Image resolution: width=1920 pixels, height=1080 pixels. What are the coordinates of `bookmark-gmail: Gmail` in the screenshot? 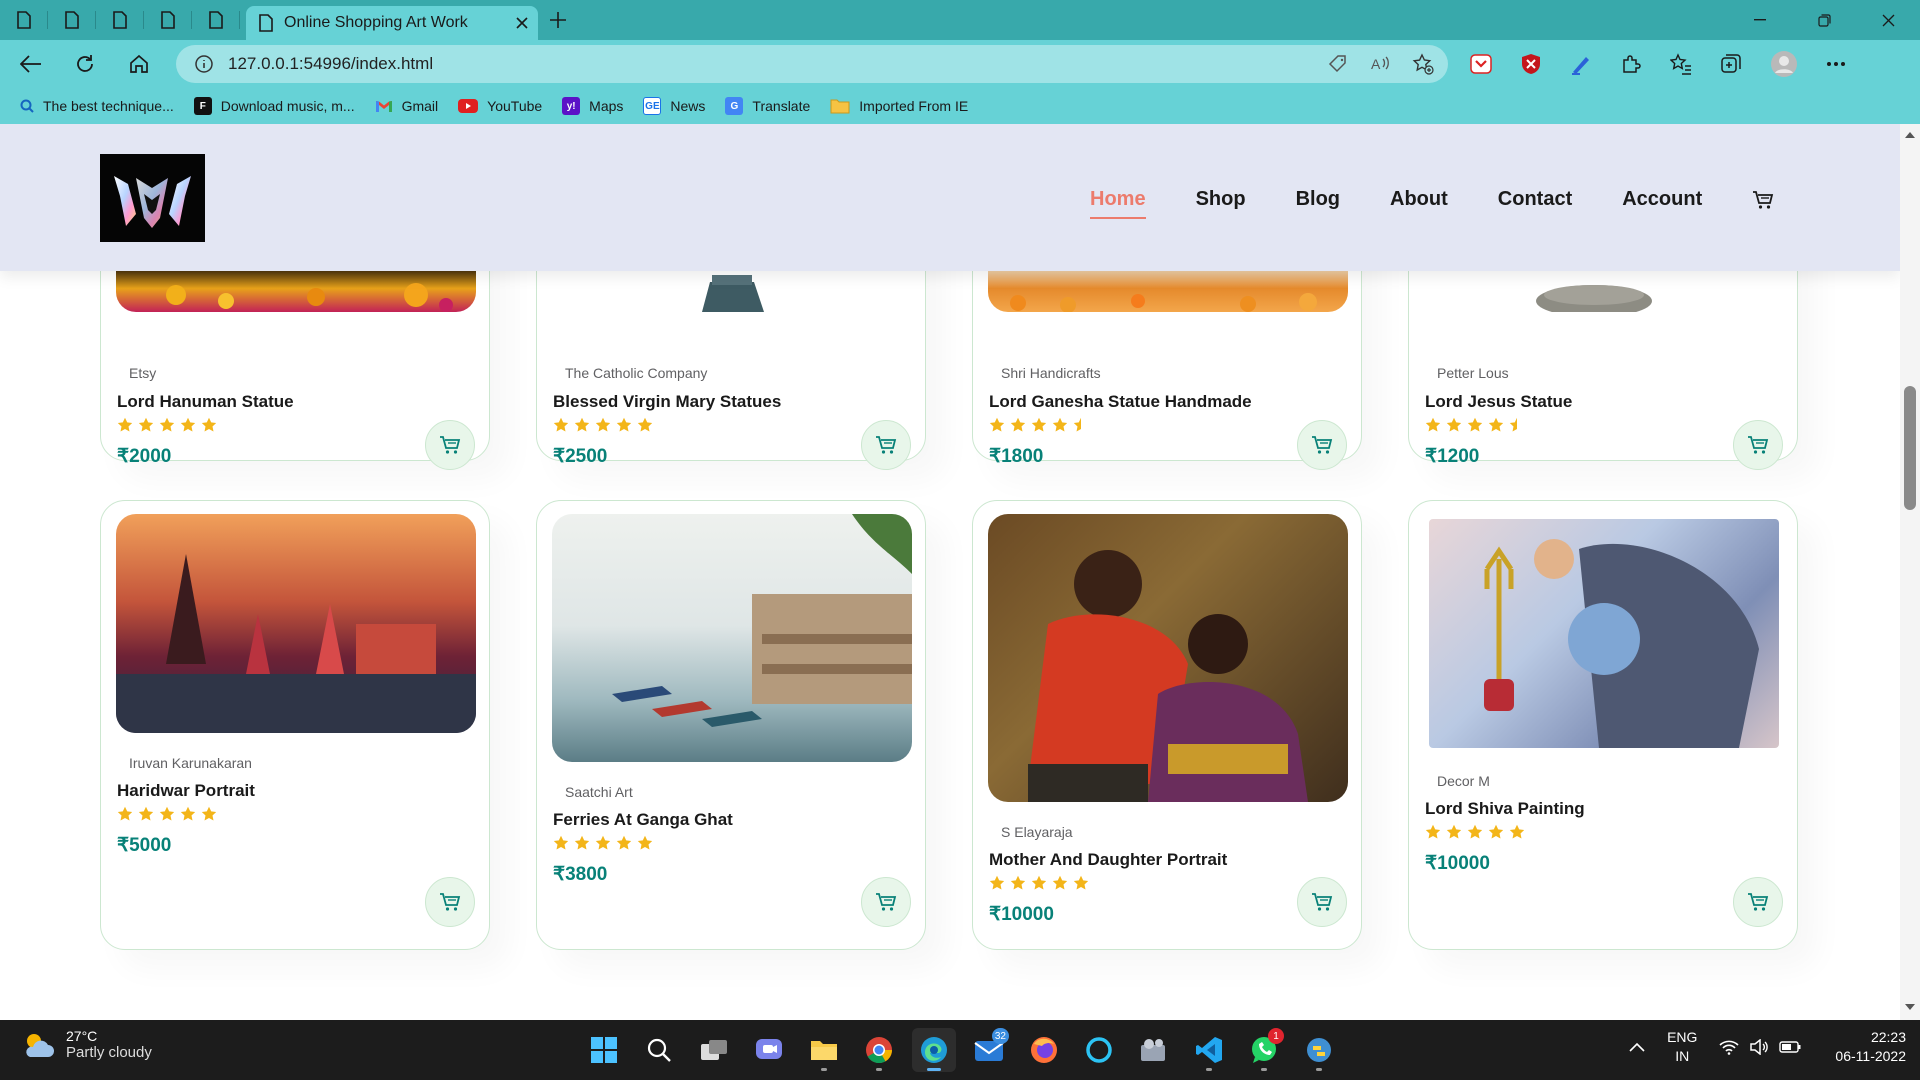 It's located at (406, 106).